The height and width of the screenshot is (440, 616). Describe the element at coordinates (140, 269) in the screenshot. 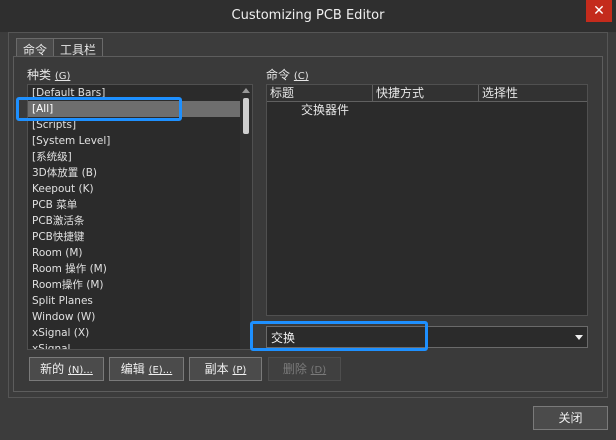

I see `category-item-room-ops-1: Room 操作 (M)` at that location.